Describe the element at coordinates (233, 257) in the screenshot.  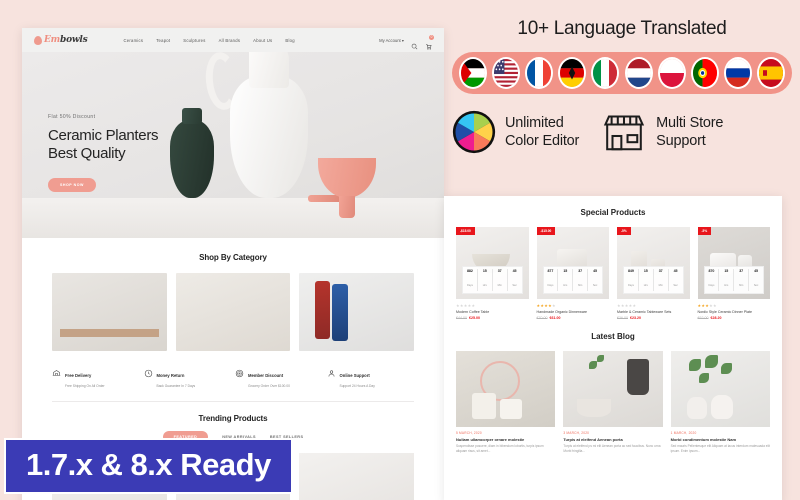
I see `shop-by-category-title: Shop By Category` at that location.